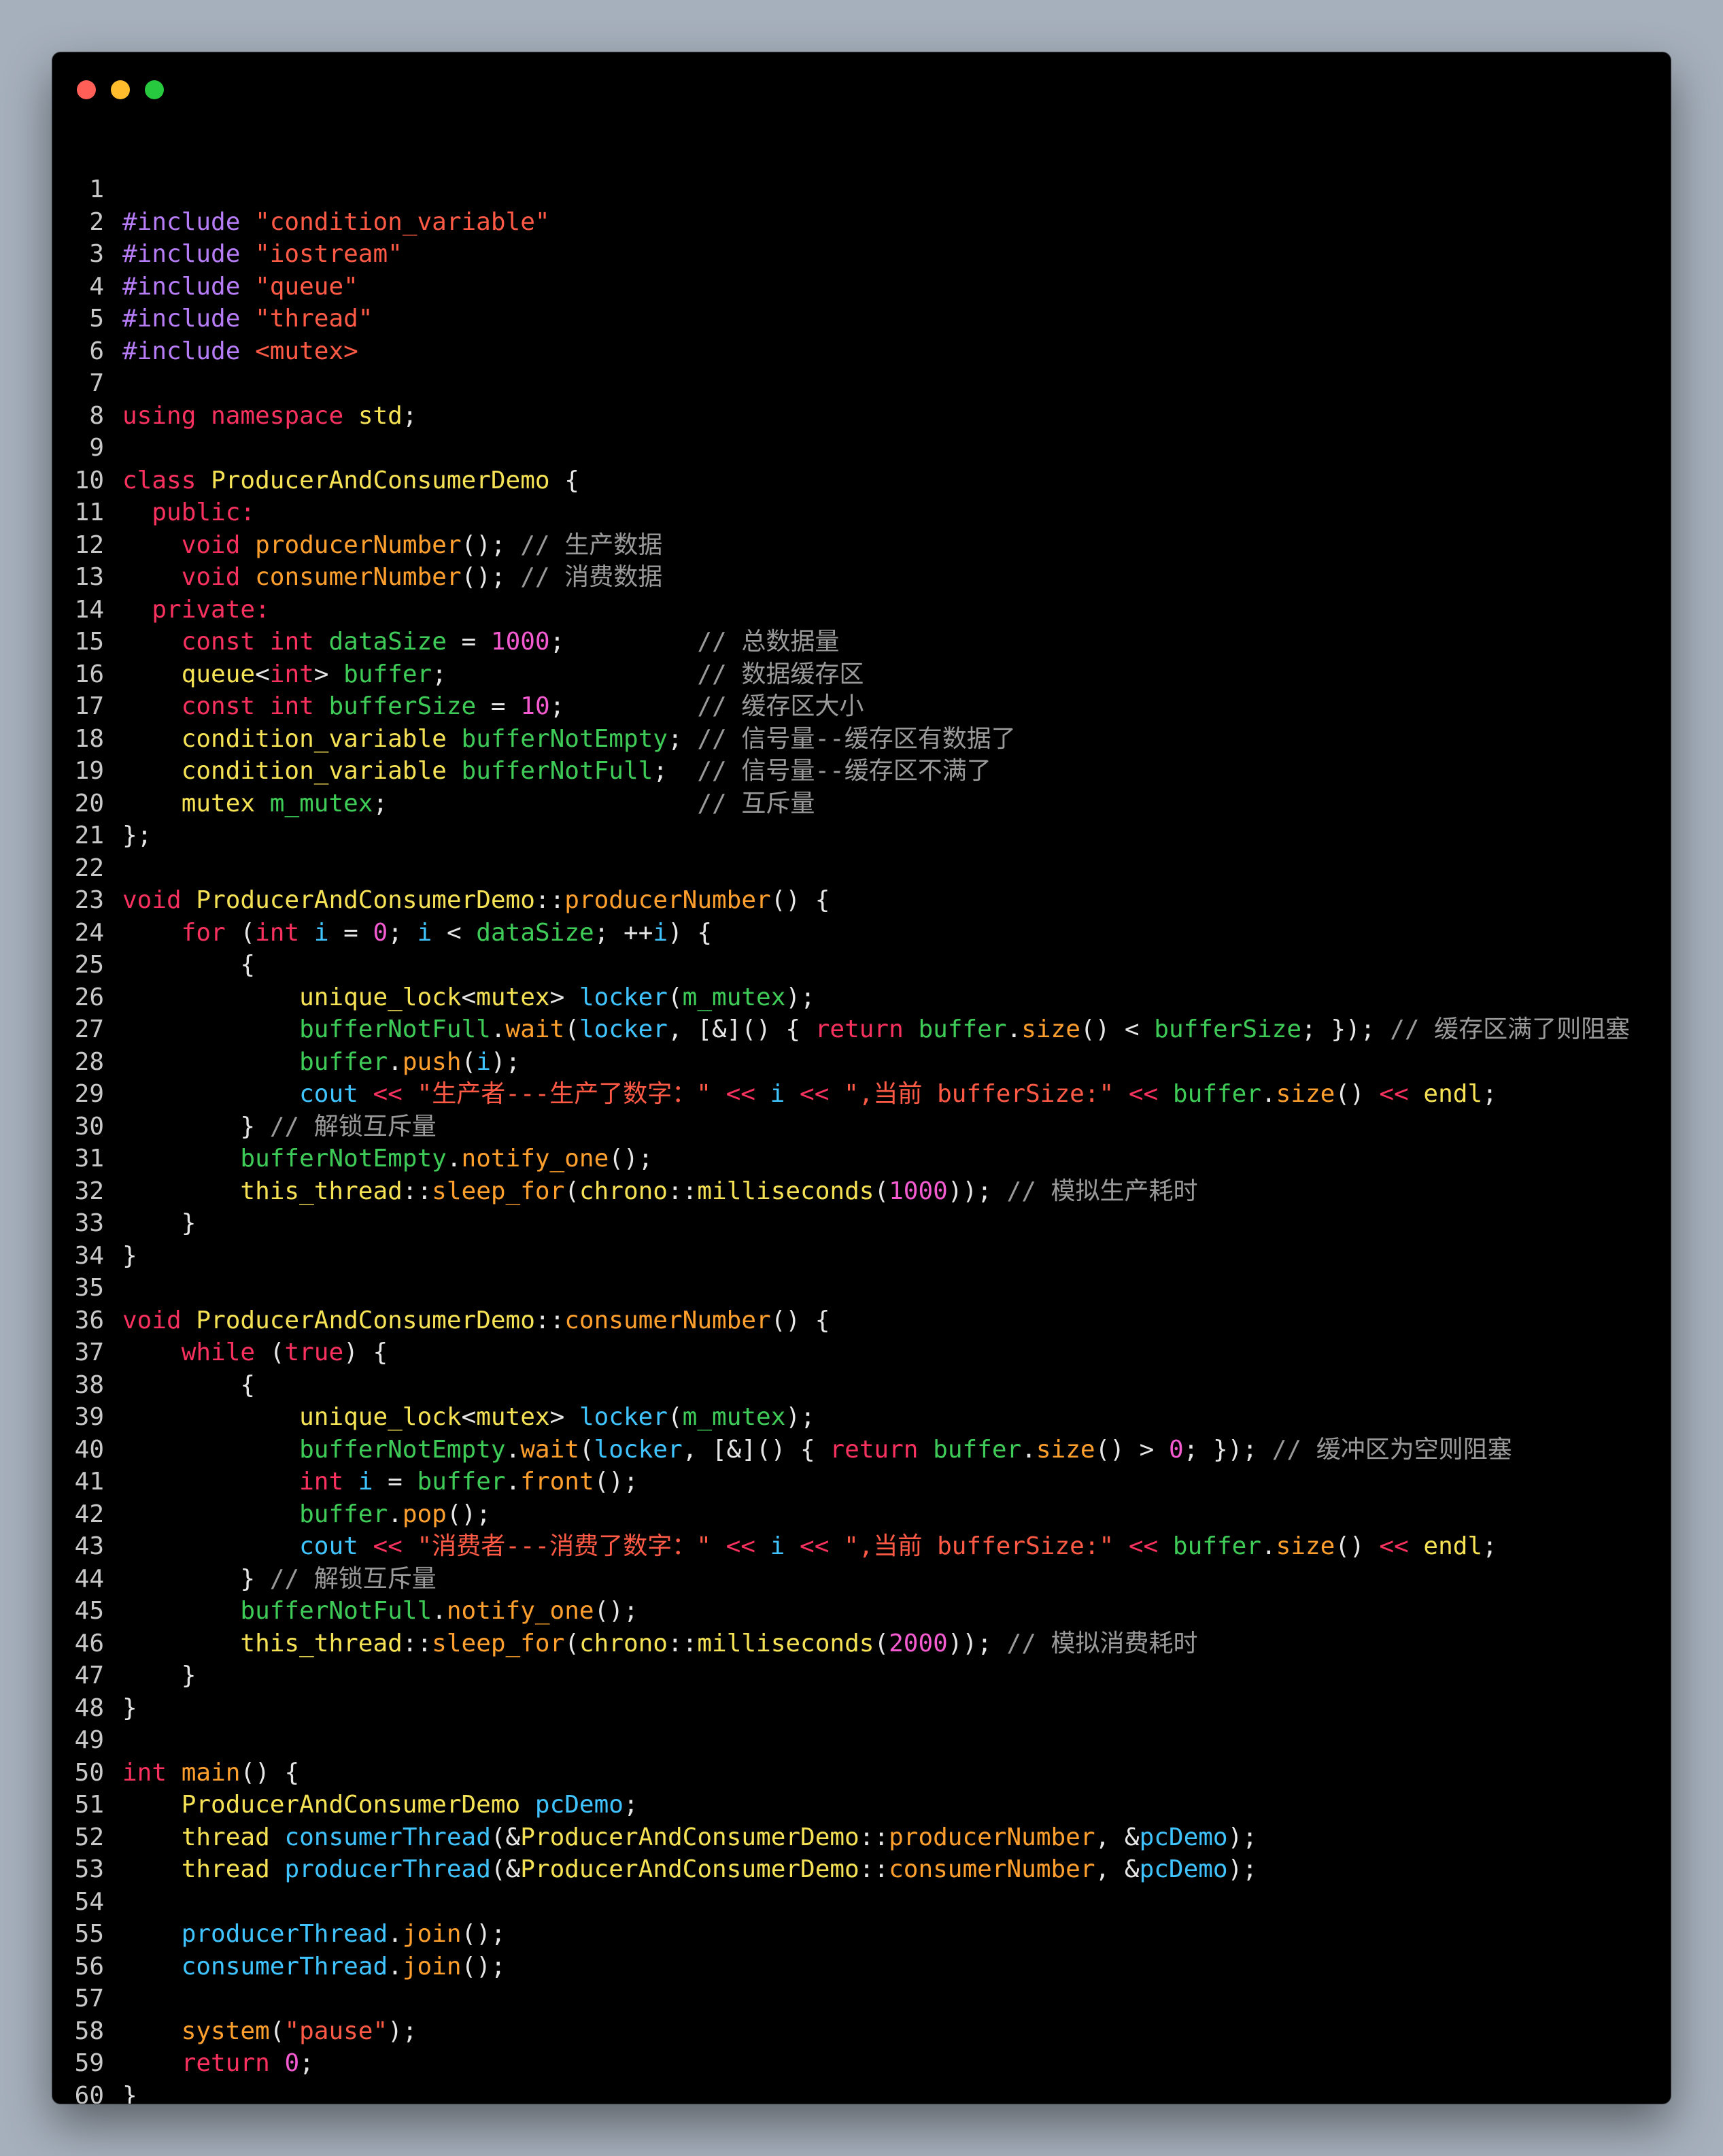 The width and height of the screenshot is (1723, 2156). Describe the element at coordinates (89, 1546) in the screenshot. I see `line-number: 43` at that location.